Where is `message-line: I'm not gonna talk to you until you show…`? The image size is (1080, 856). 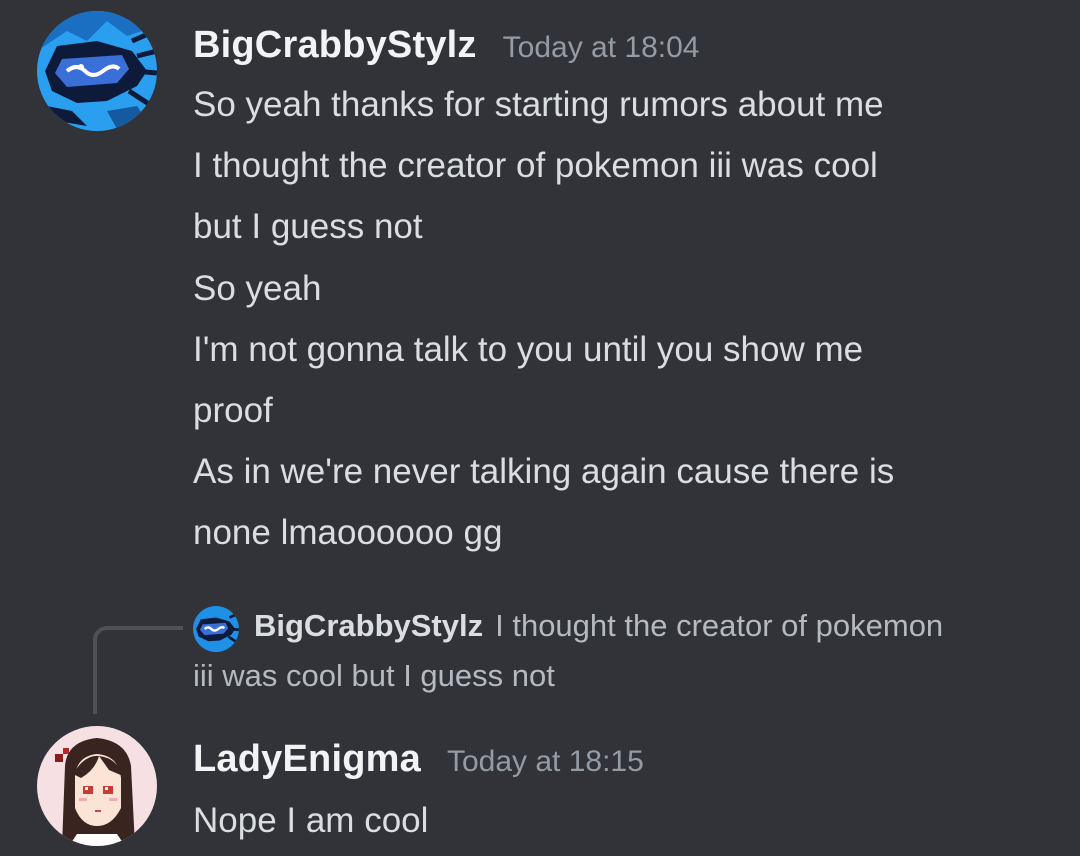
message-line: I'm not gonna talk to you until you show… is located at coordinates (528, 349).